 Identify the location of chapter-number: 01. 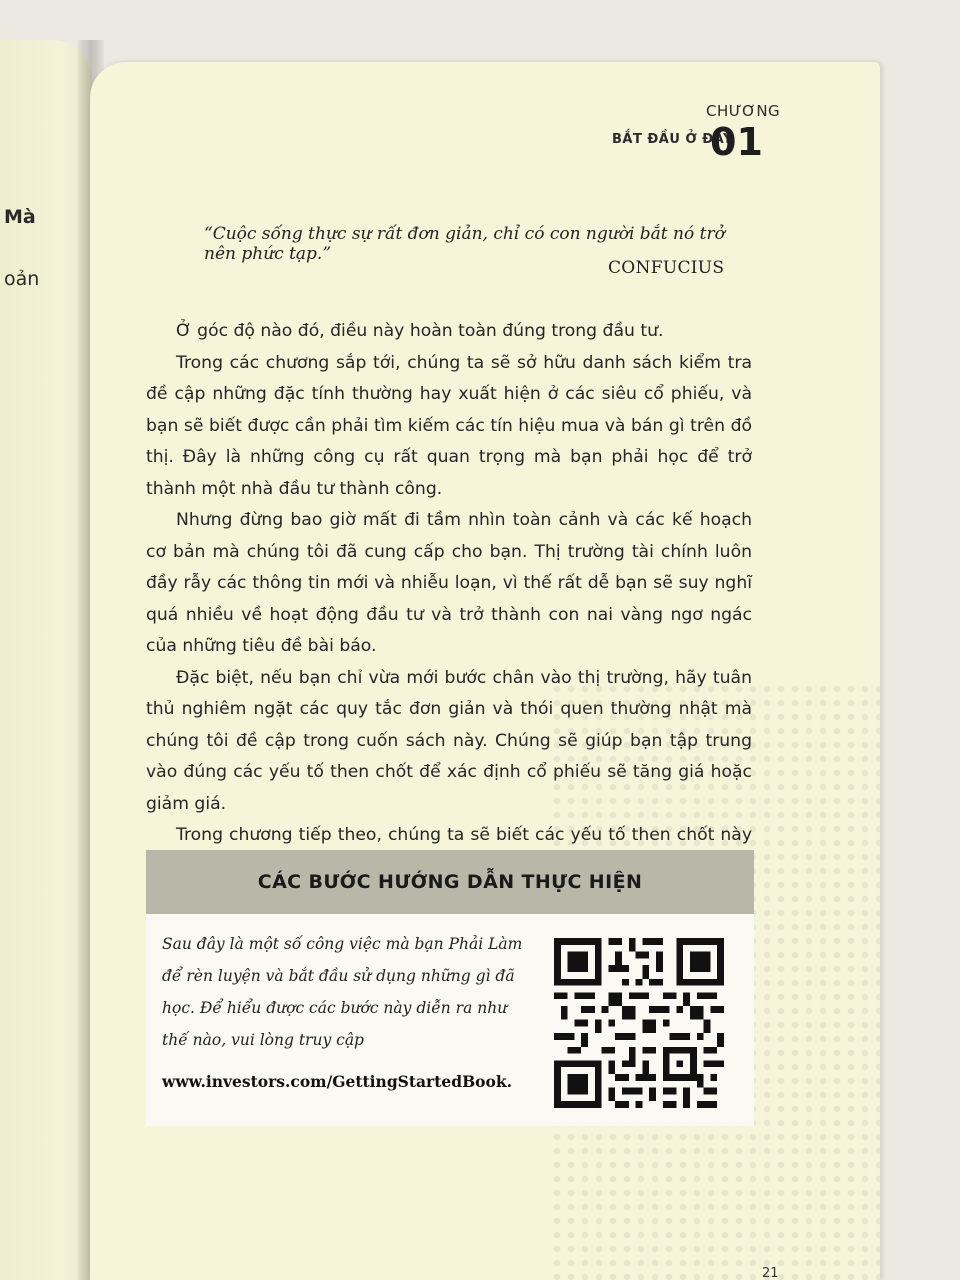
(736, 142).